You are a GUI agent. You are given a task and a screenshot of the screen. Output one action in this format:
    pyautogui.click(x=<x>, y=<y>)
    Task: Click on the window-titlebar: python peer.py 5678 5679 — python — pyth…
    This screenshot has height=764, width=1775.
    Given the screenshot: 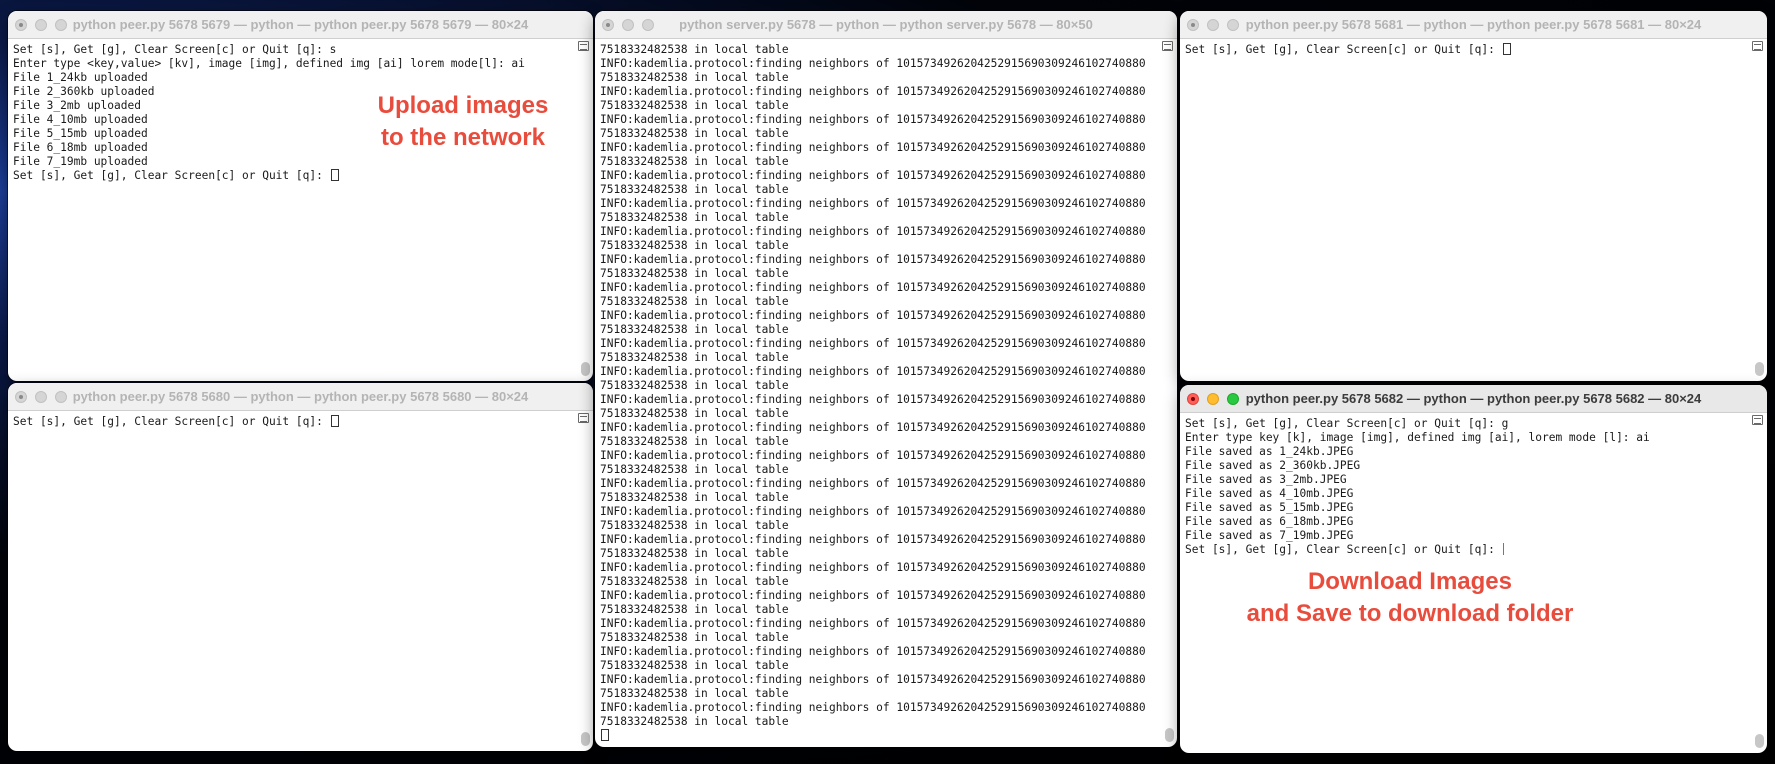 What is the action you would take?
    pyautogui.click(x=300, y=25)
    